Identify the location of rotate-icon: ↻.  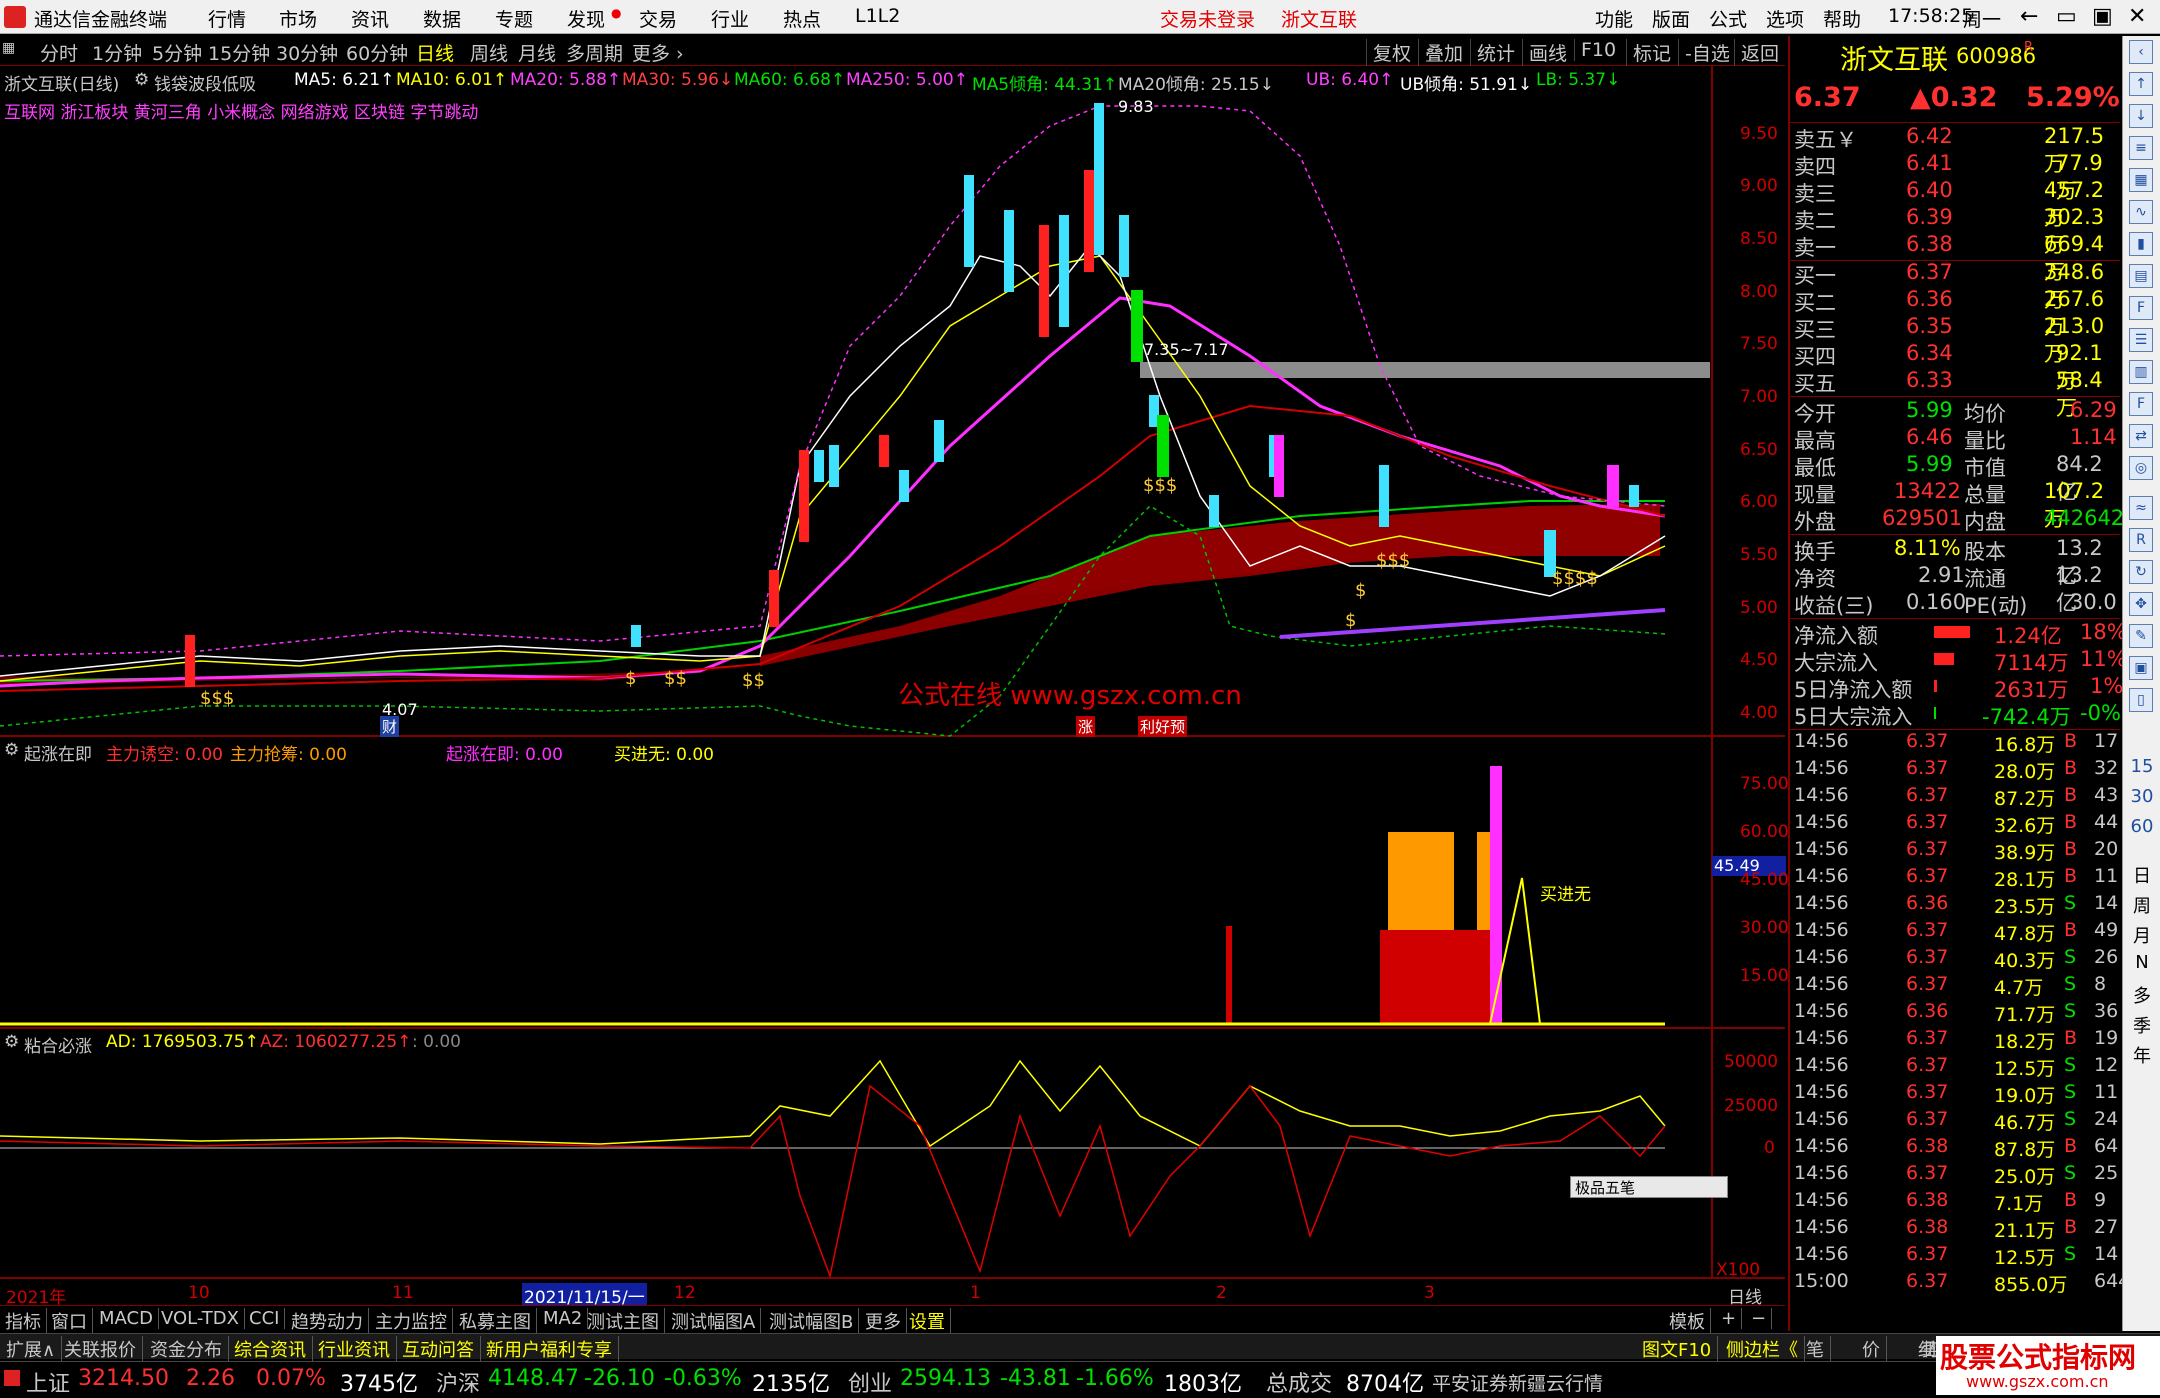
(2141, 572).